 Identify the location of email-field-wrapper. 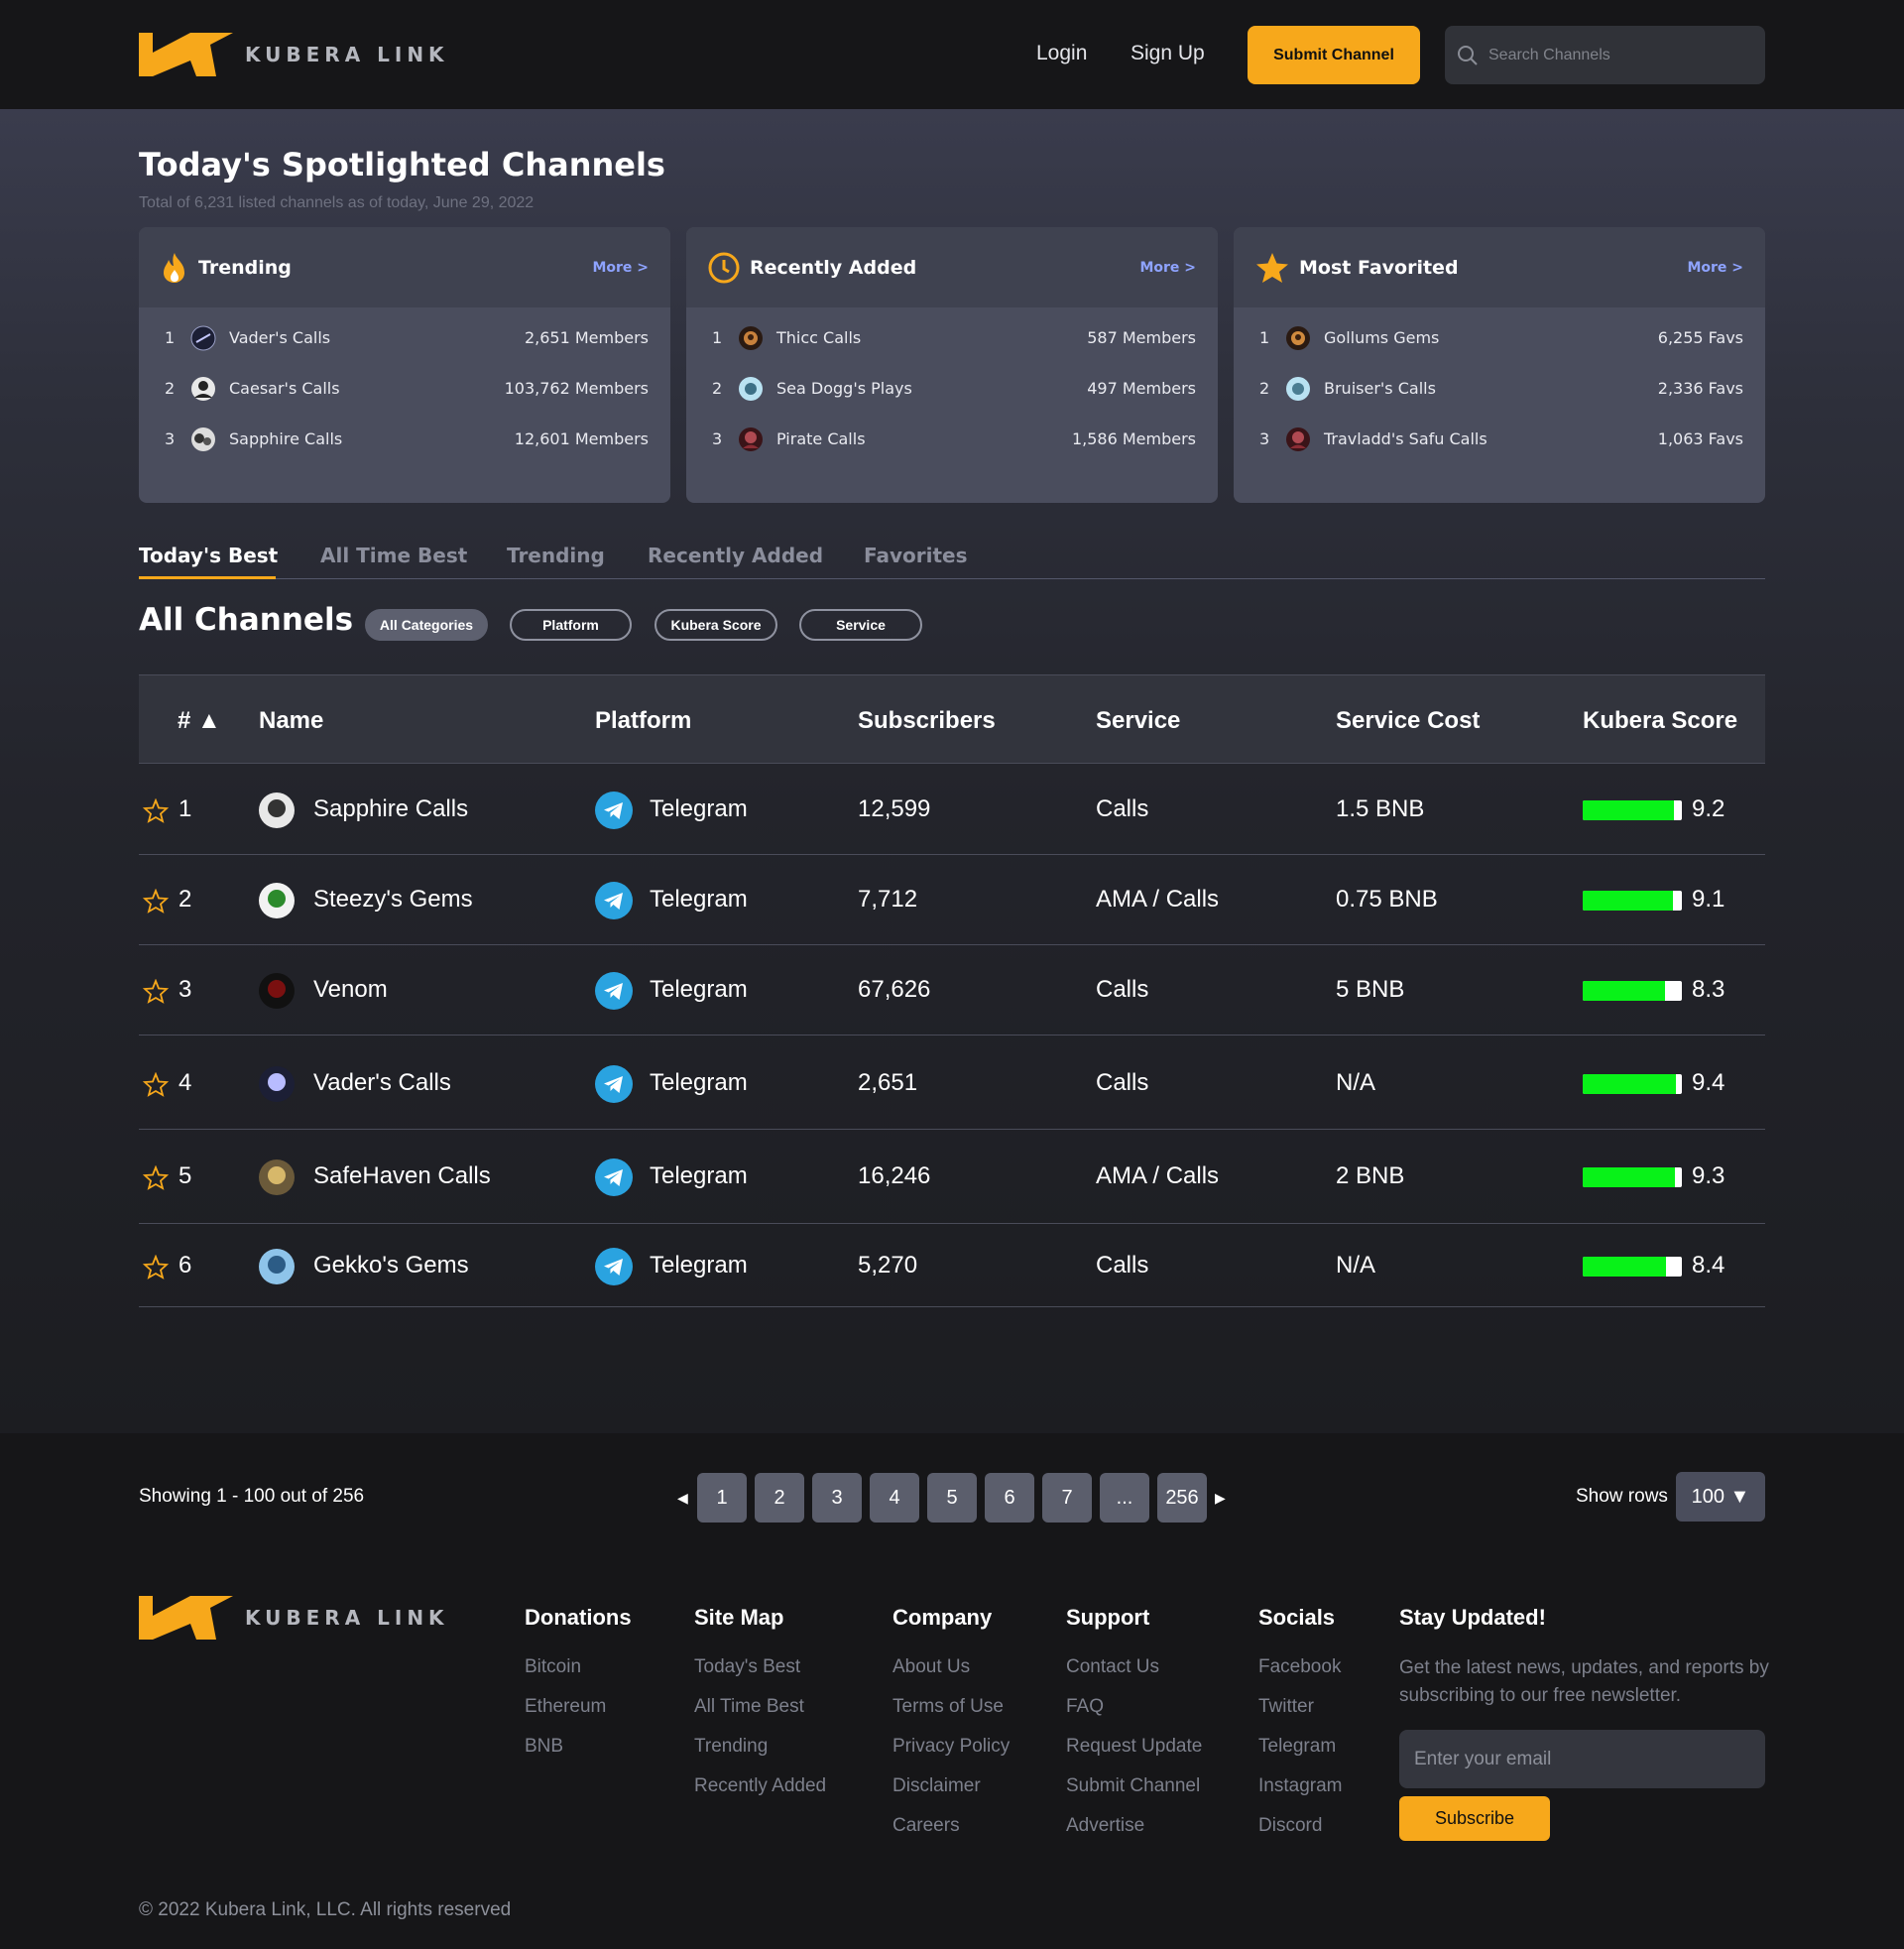
(1582, 1759).